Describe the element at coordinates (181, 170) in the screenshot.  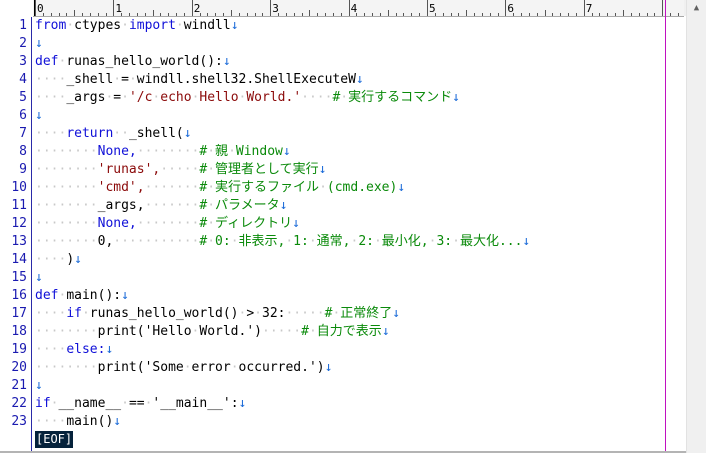
I see `code-line: ········'runas',·····#·管理者として実行↓` at that location.